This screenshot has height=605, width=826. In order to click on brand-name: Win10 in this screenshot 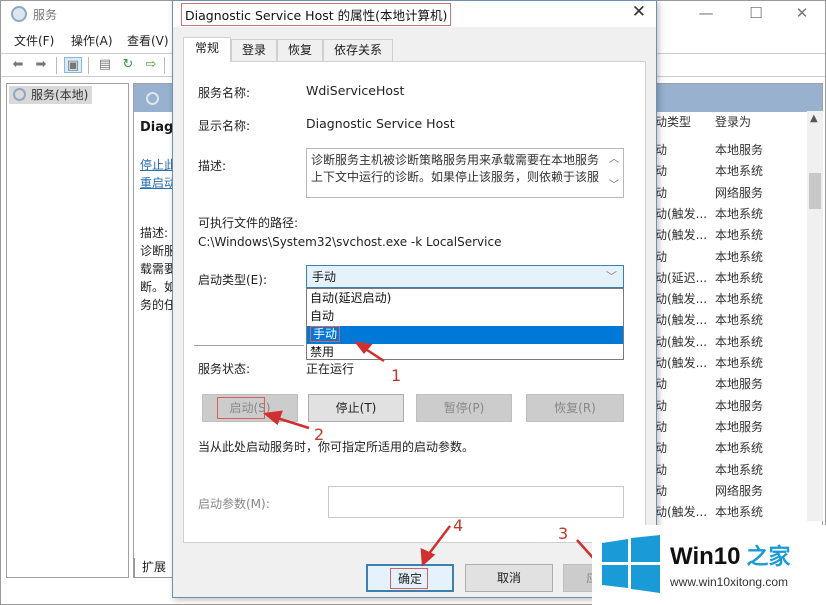, I will do `click(705, 556)`.